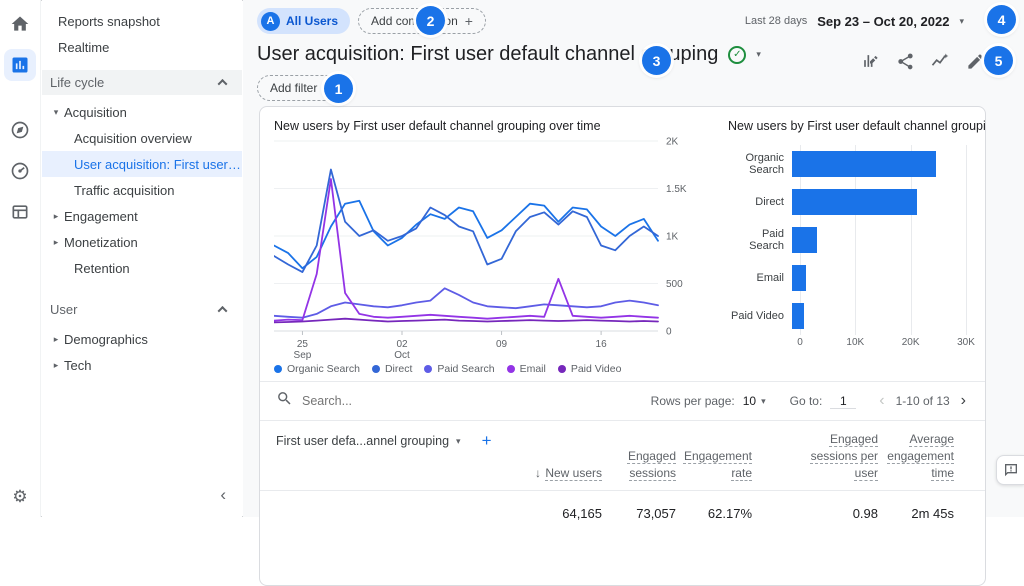 The width and height of the screenshot is (1024, 586). What do you see at coordinates (922, 61) in the screenshot?
I see `report-actions` at bounding box center [922, 61].